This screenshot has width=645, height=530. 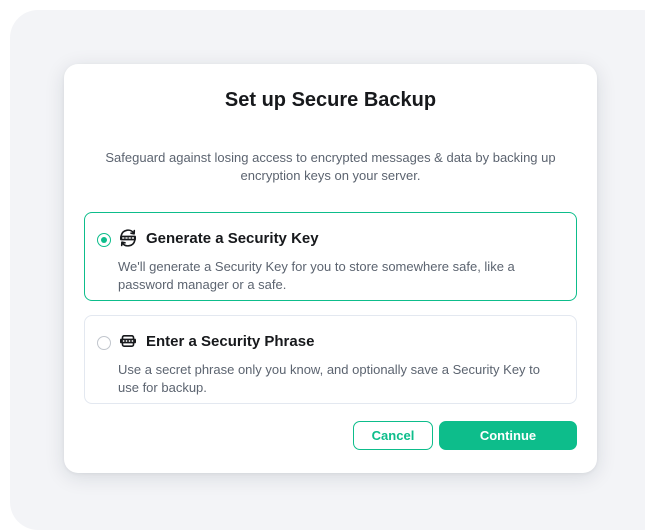 I want to click on continue-button: Continue, so click(x=508, y=435).